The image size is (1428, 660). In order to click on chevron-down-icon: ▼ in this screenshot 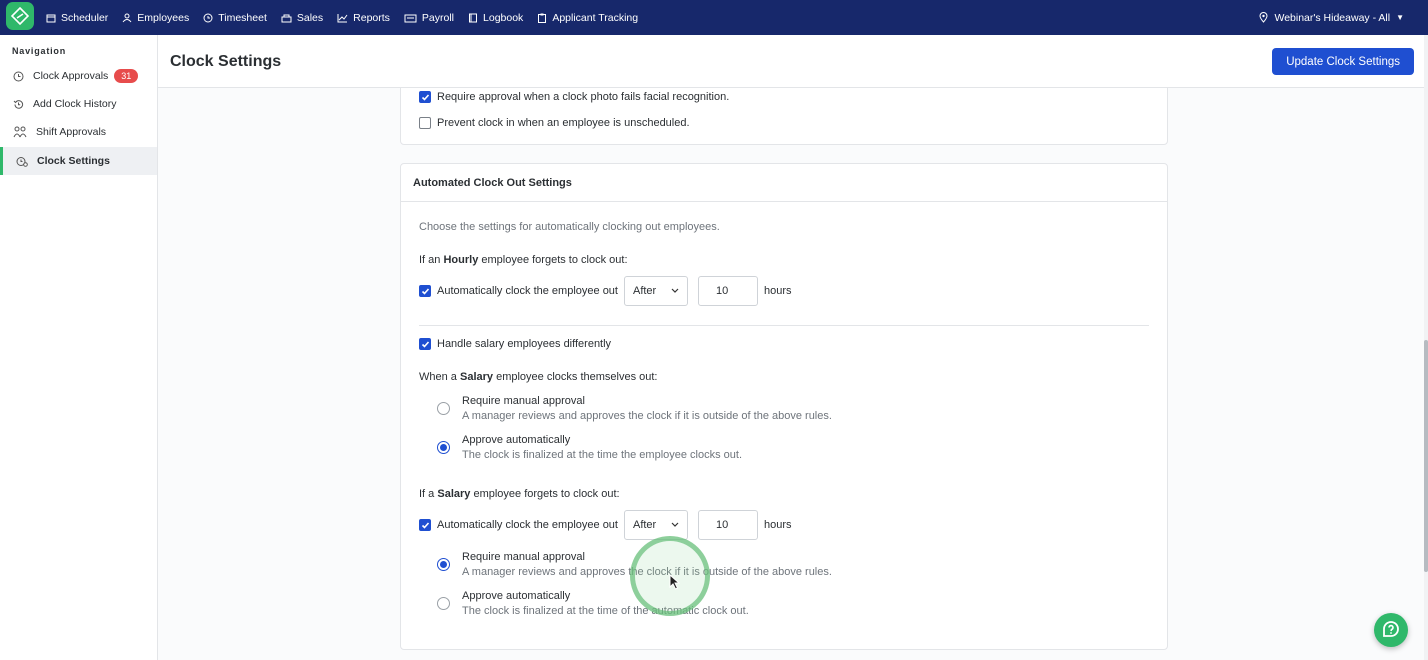, I will do `click(1400, 17)`.